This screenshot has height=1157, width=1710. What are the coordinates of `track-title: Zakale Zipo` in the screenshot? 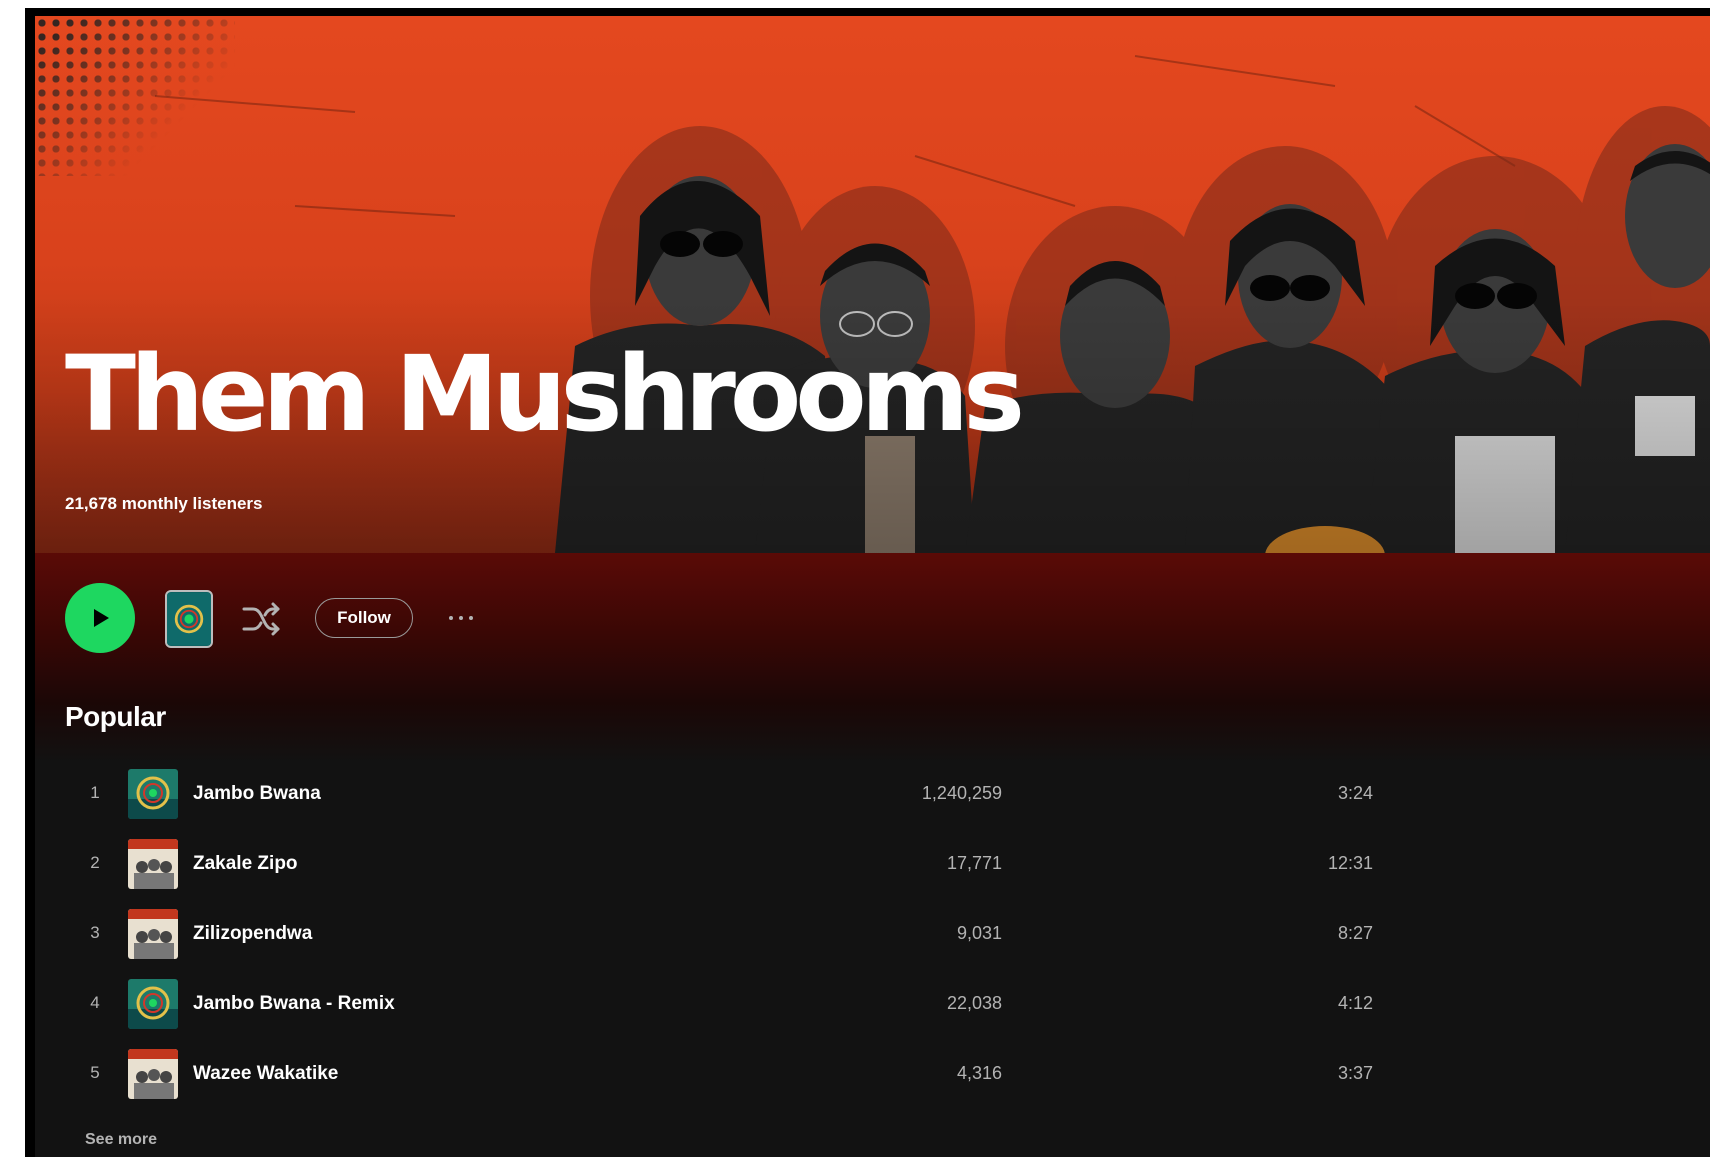 It's located at (245, 864).